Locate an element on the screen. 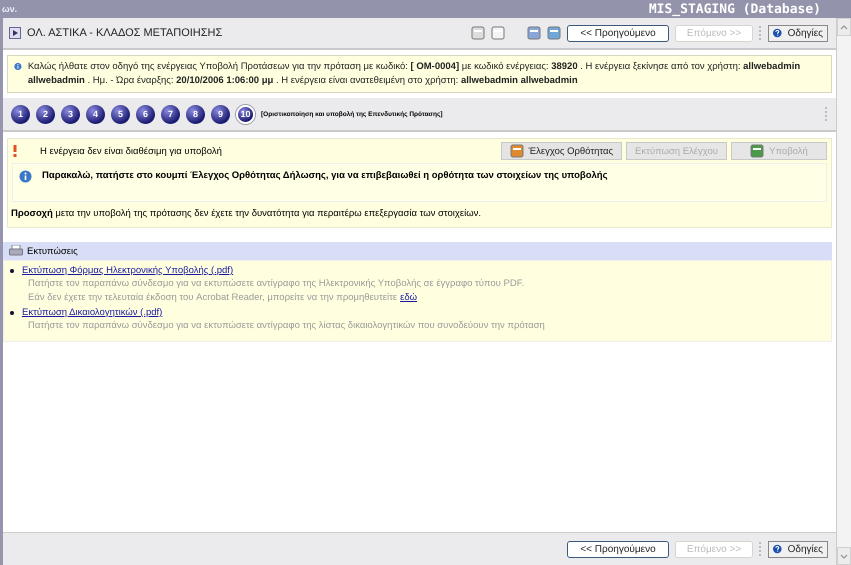  welcome-text: Καλώς ήλθατε στον οδηγό της ενέργειας Υποβολή Προτάσεων για την πρόταση με κωδικό: [ OM-0004] με κωδικό ενέργειας: 38920 . Η ενέργεια ξεκίνησε από τον χρήστη: allwebadmin allwebadmin . Ημ. - Ώρα έναρξης: 20/10/2006 1:06:00 μμ . Η ενέργεια είναι ανατεθειμένη στο χρήστη: allwebadmin allwebadmin is located at coordinates (415, 74).